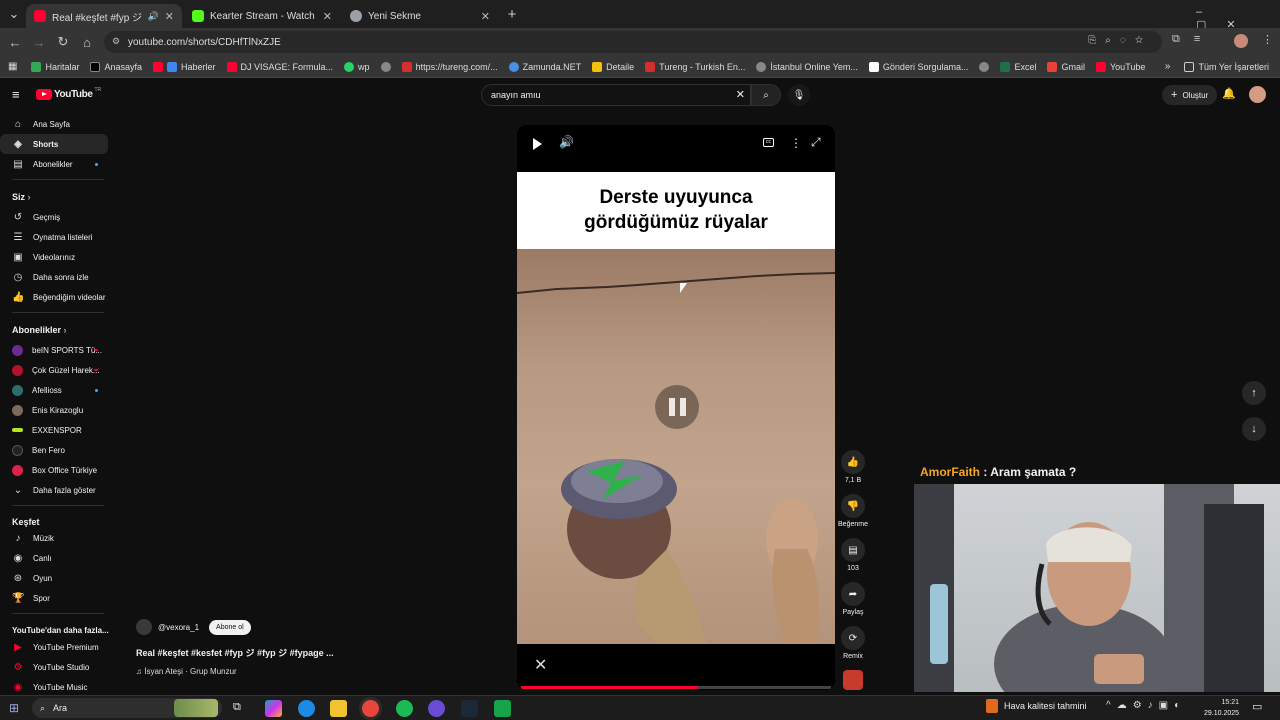  What do you see at coordinates (262, 16) in the screenshot?
I see `tab-kearter-stream: Kearter Stream - Watch Live on ✕` at bounding box center [262, 16].